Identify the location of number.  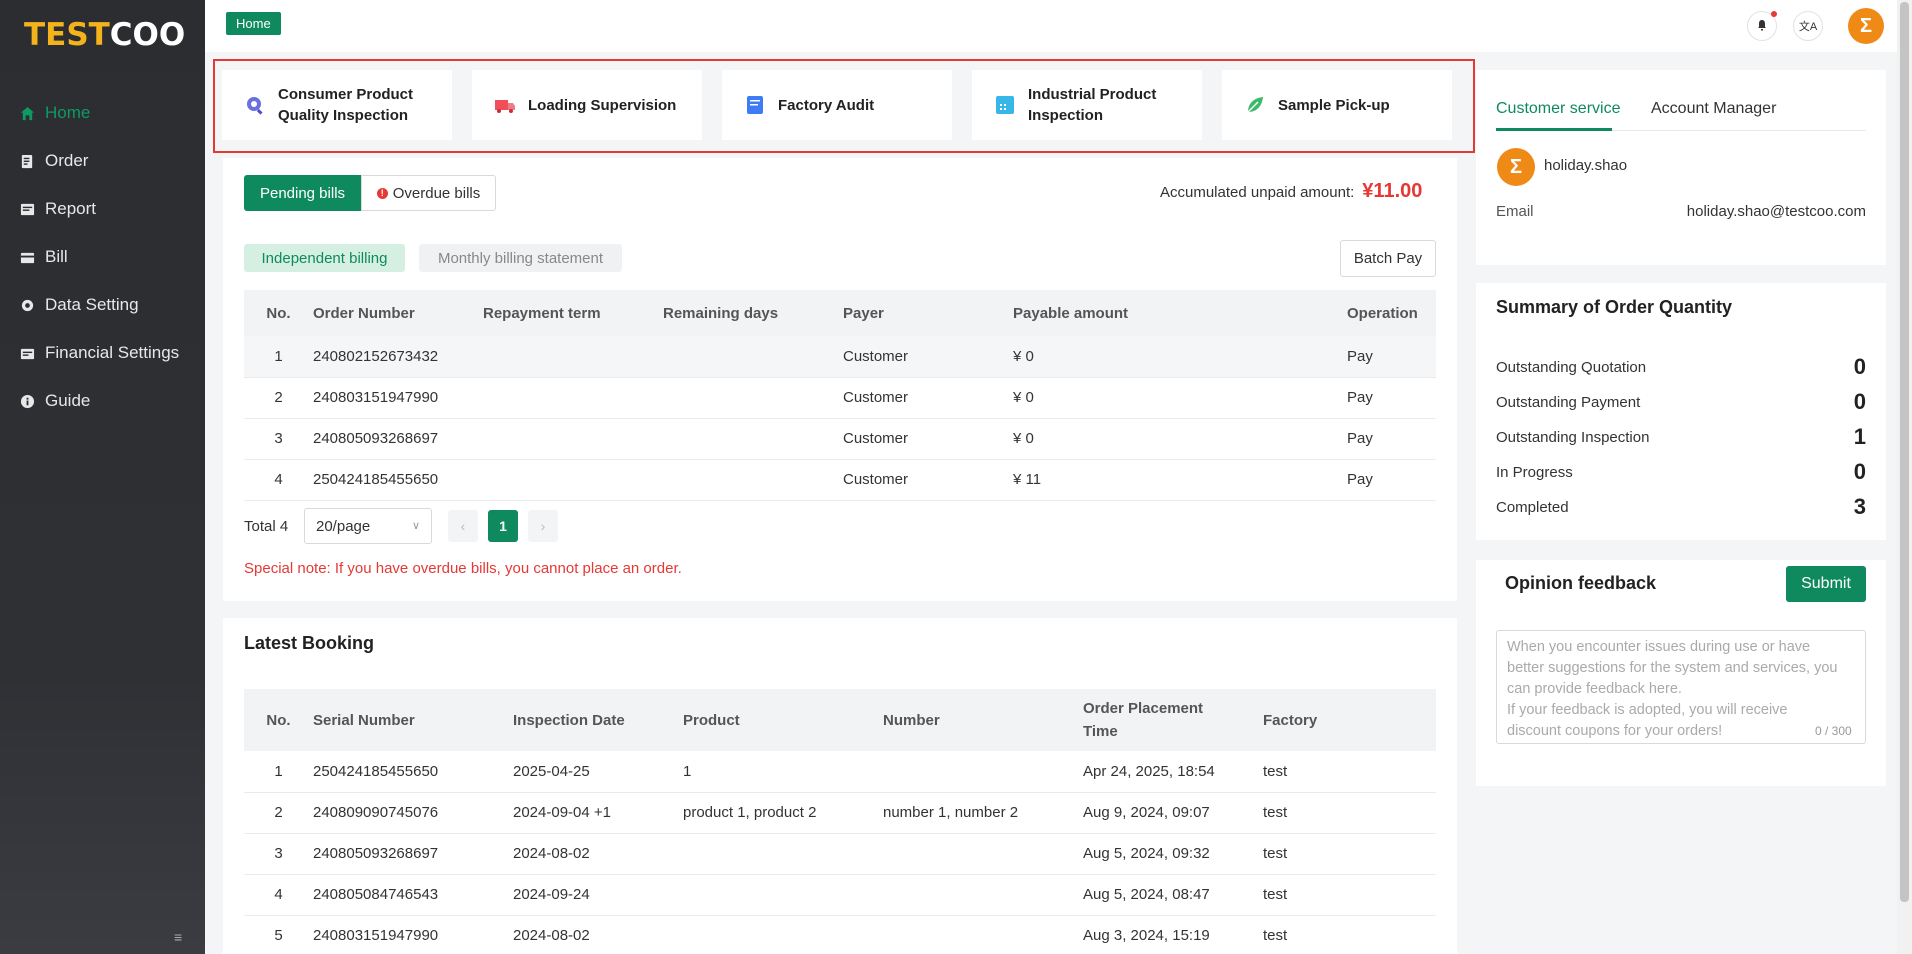
(983, 772).